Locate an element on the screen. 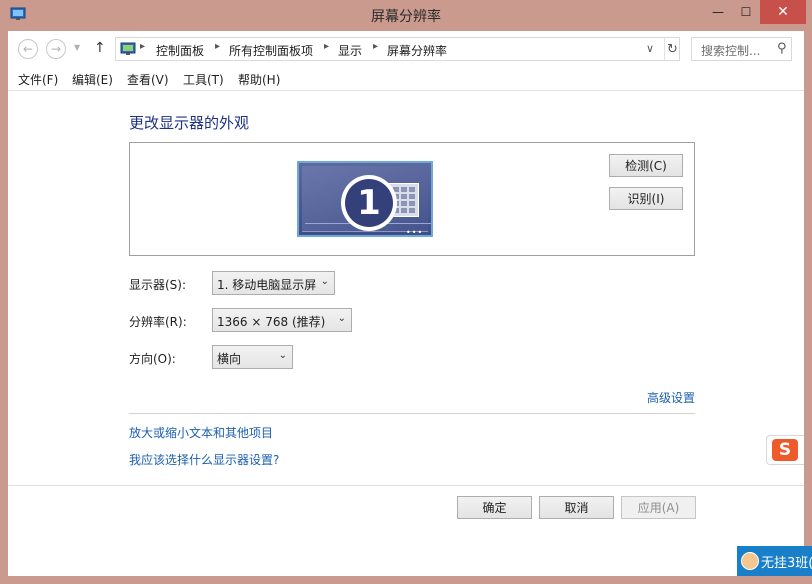 The height and width of the screenshot is (584, 812). arrow-left-icon: ← is located at coordinates (28, 49).